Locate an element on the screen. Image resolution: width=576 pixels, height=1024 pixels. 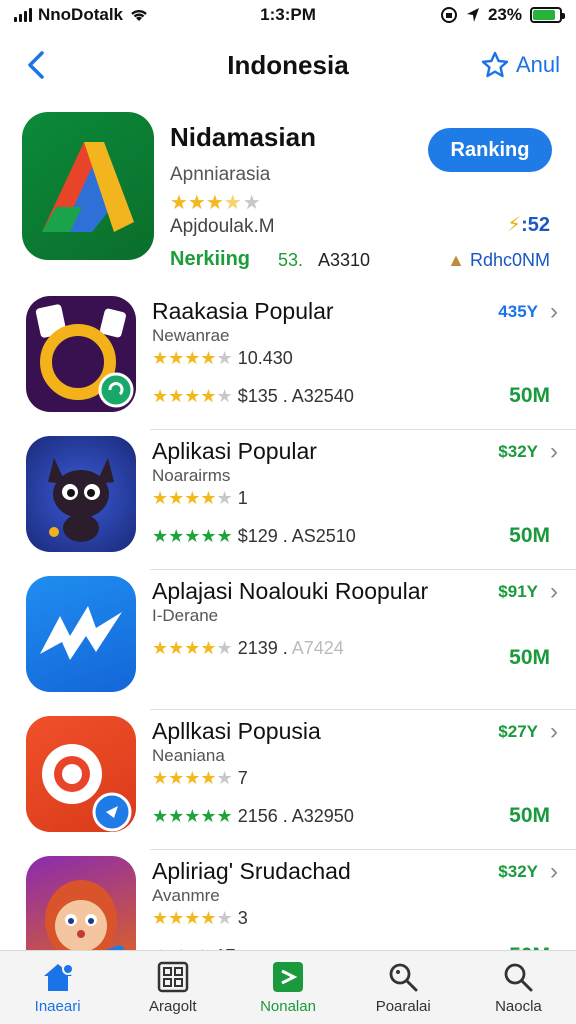
battery-icon is located at coordinates (547, 15).